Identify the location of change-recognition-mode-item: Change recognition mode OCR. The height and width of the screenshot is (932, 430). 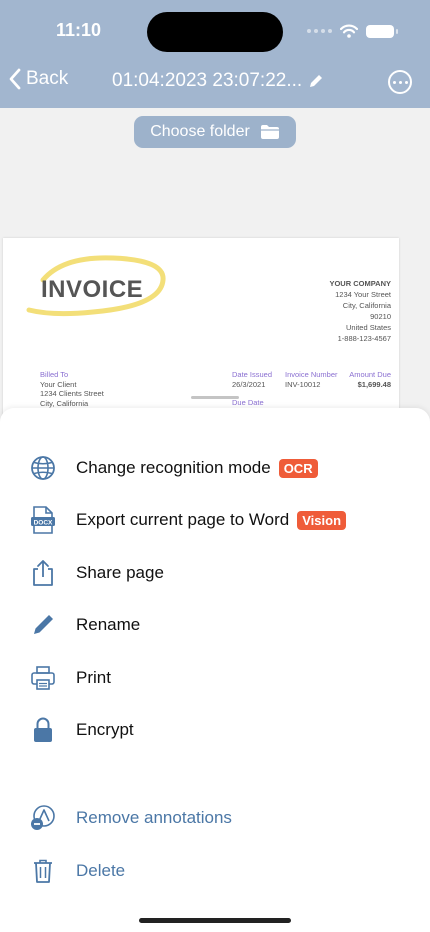
(215, 468).